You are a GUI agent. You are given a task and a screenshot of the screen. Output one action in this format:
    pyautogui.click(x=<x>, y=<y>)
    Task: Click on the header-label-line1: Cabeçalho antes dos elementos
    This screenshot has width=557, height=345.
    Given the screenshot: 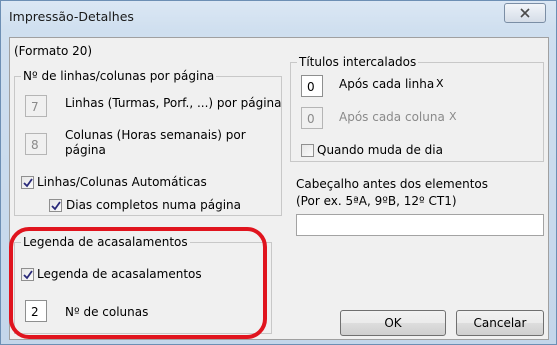 What is the action you would take?
    pyautogui.click(x=392, y=184)
    